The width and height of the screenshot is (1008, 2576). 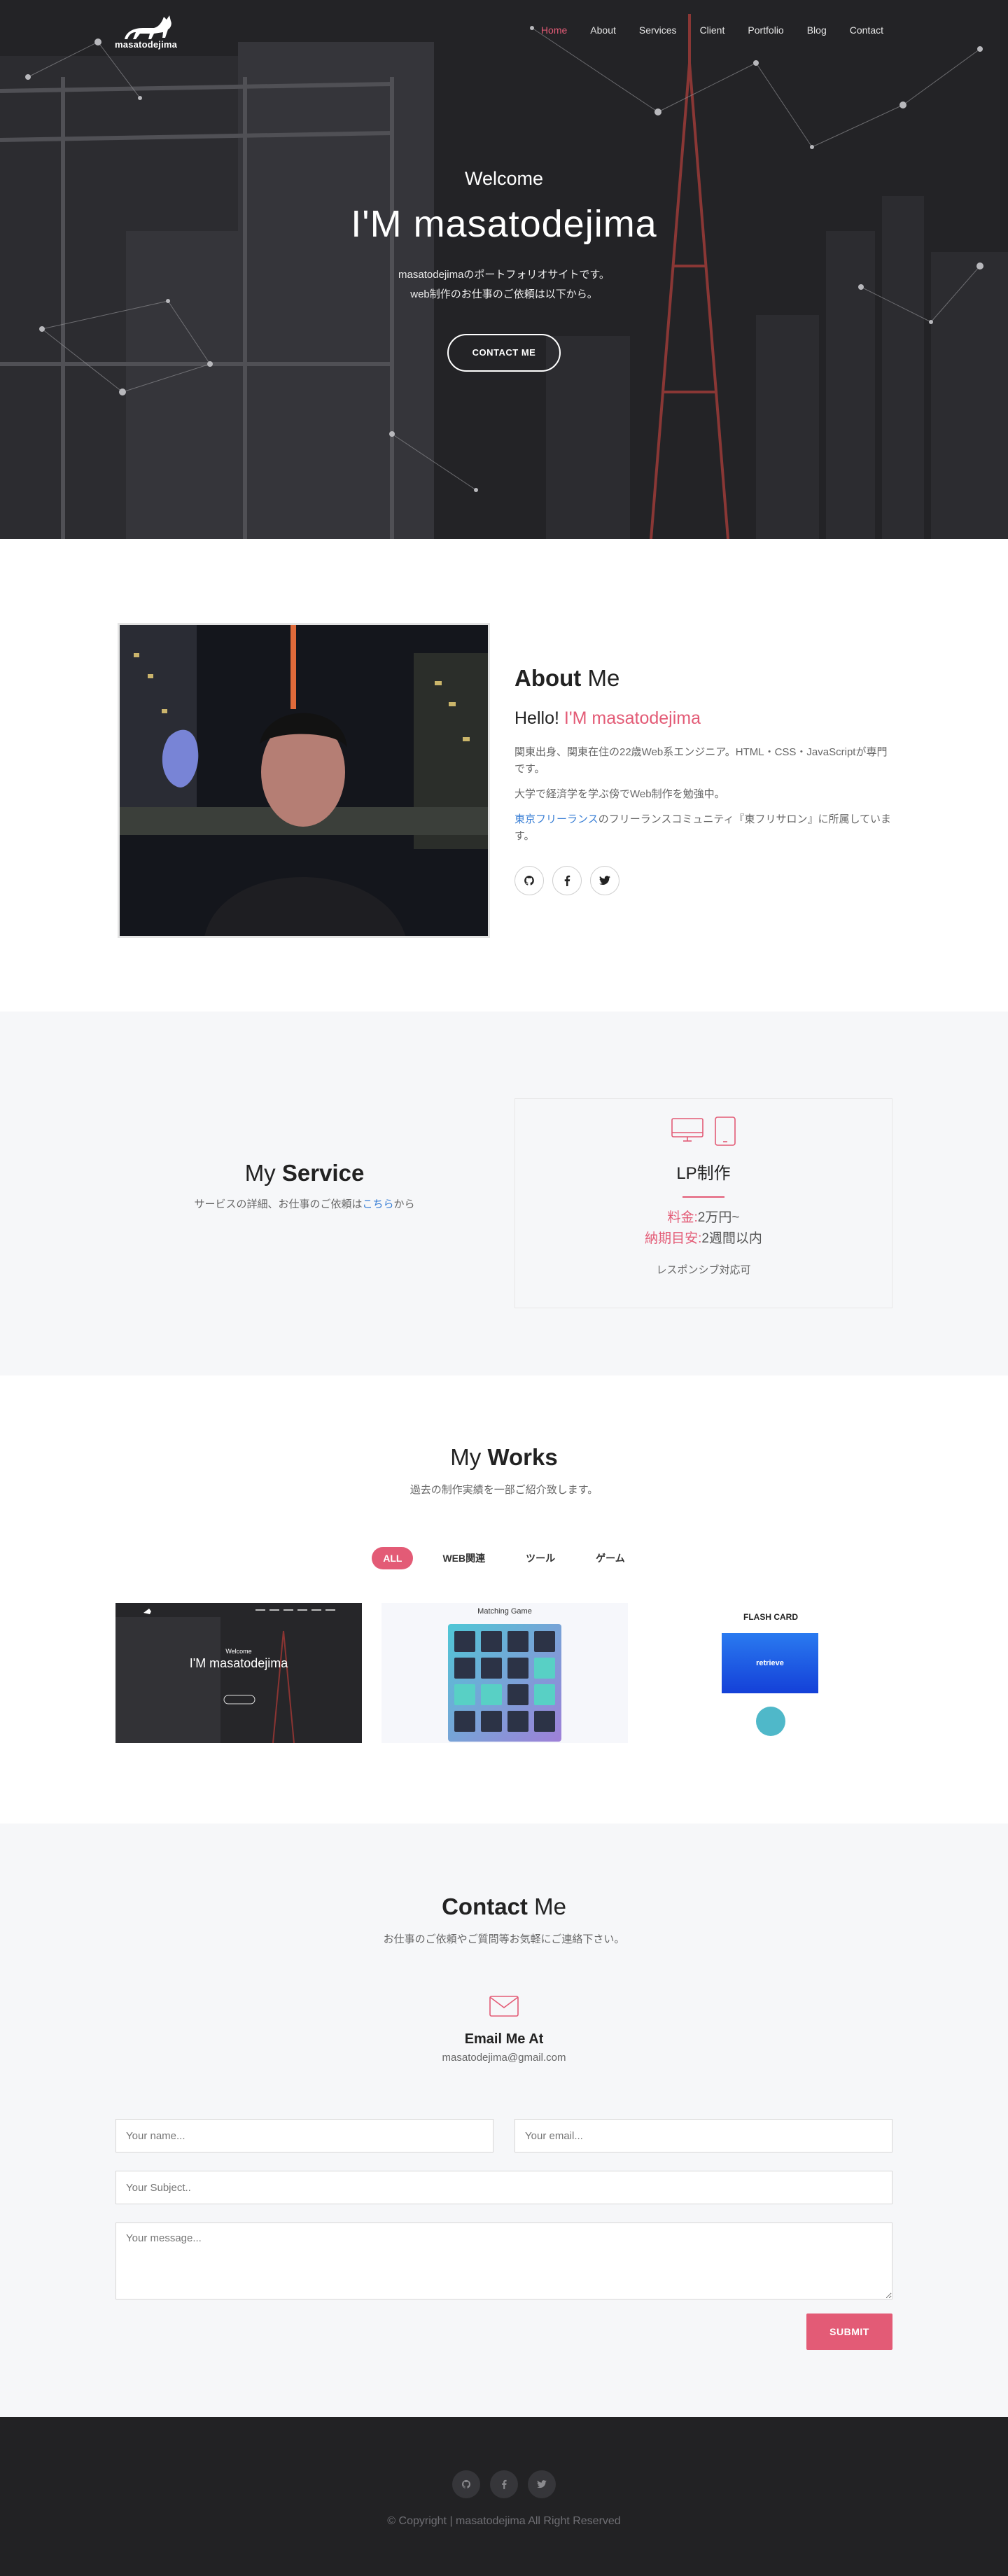 I want to click on thumb1-title: I'M masatodejima, so click(x=238, y=1663).